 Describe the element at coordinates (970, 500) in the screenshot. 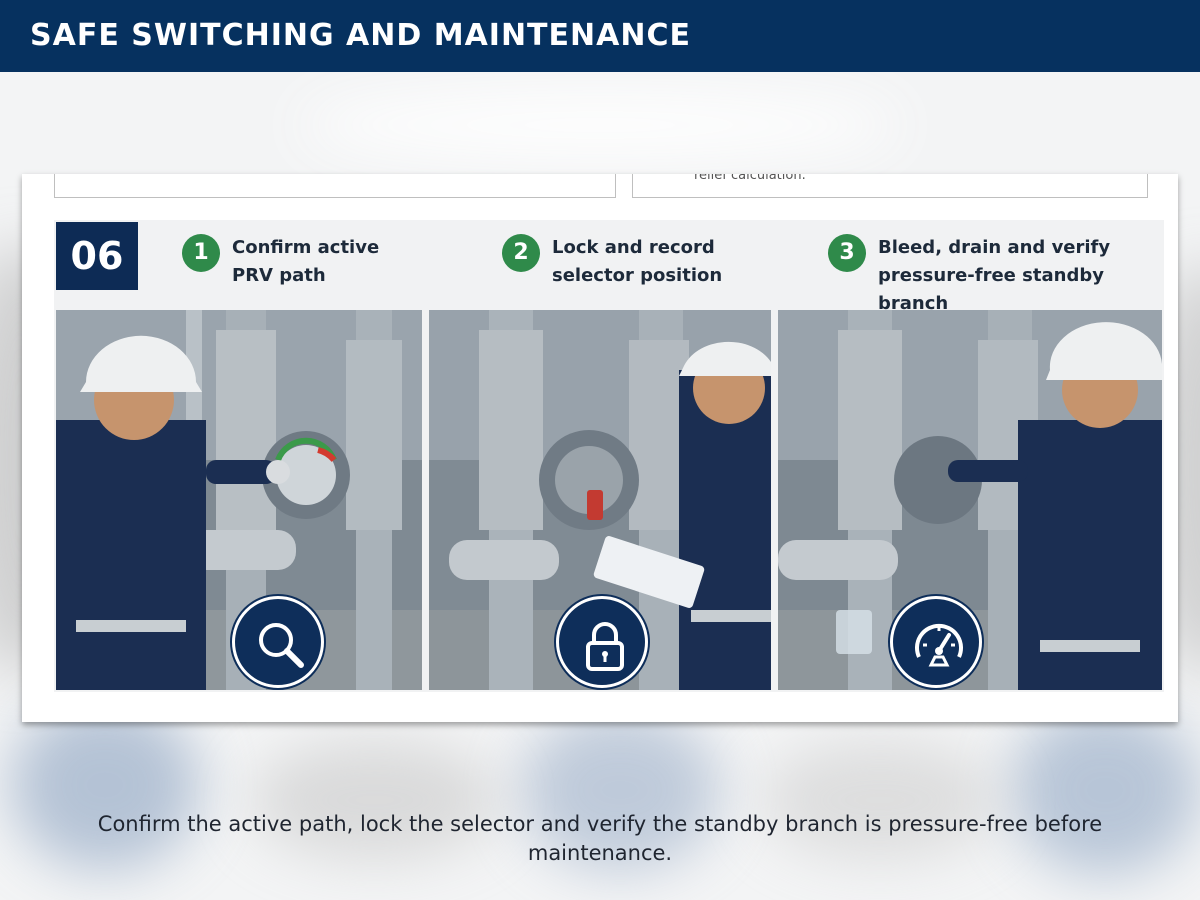

I see `step-3-photo` at that location.